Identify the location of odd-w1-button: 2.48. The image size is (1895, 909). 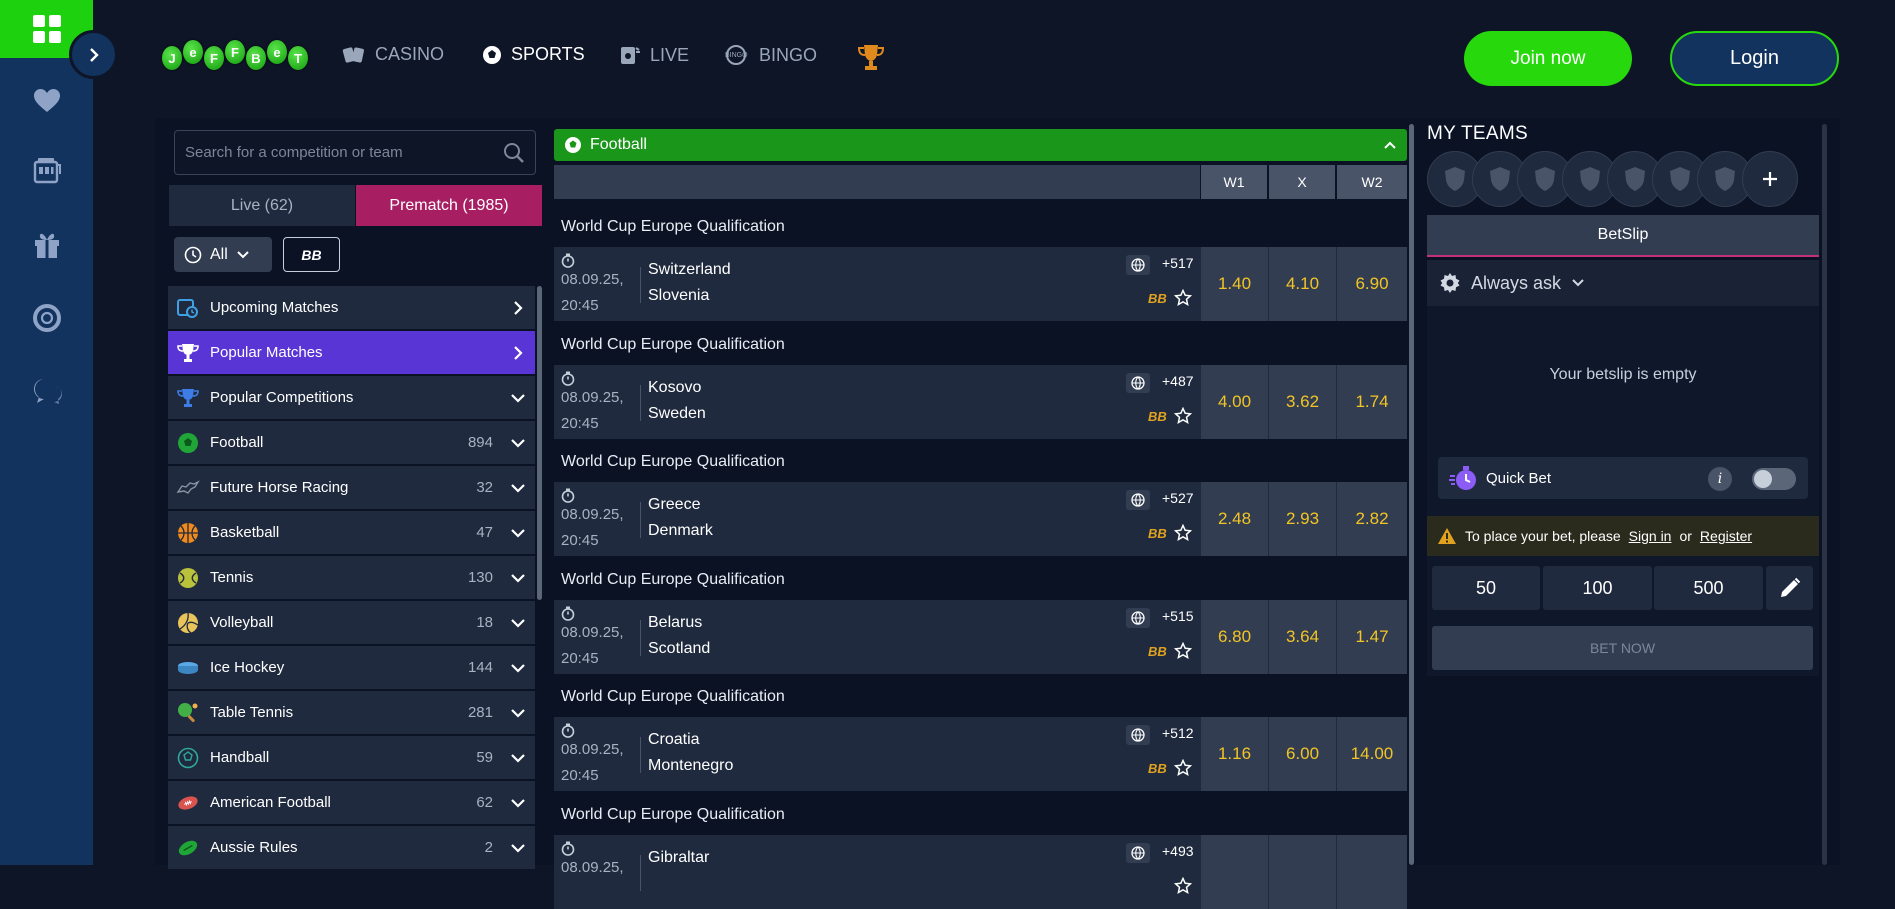
(1234, 519).